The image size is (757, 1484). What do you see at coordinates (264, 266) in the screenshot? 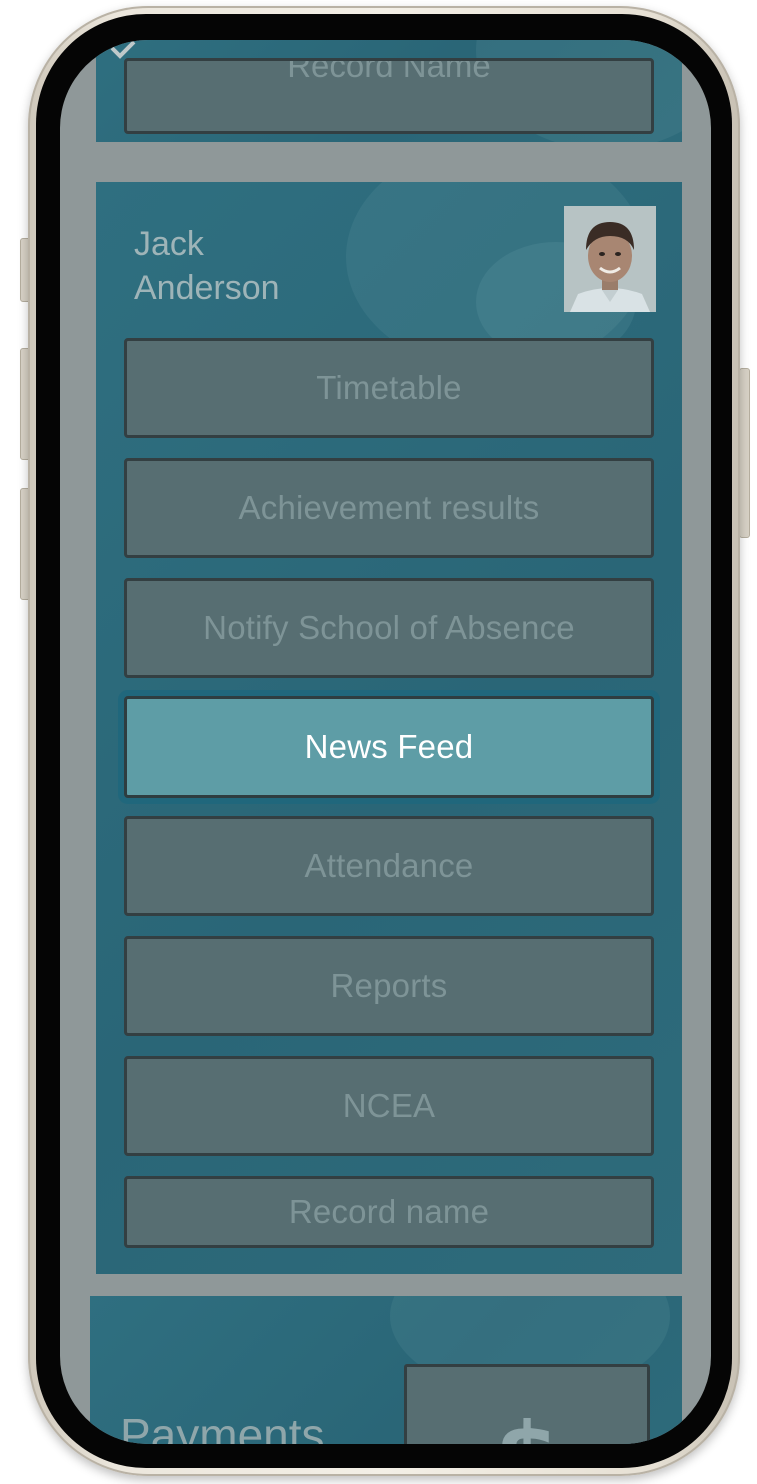
I see `student-name: Jack Anderson` at bounding box center [264, 266].